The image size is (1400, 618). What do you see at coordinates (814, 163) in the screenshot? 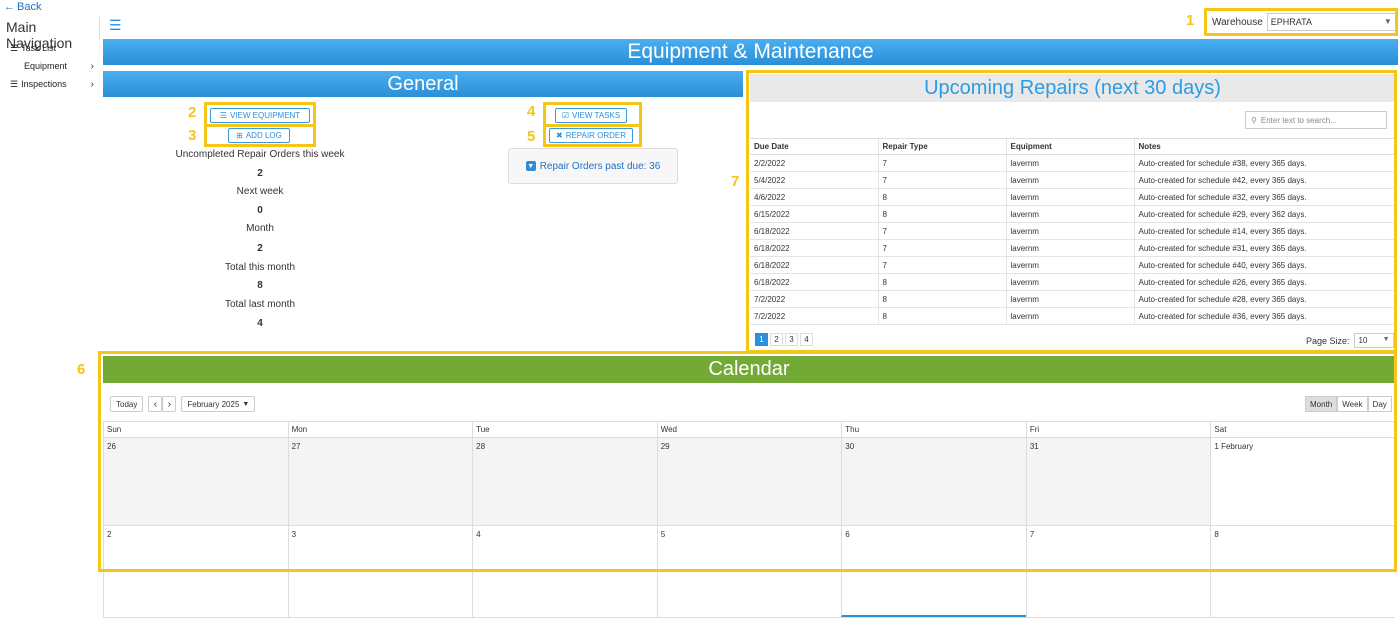
I see `table-cell: 2/2/2022` at bounding box center [814, 163].